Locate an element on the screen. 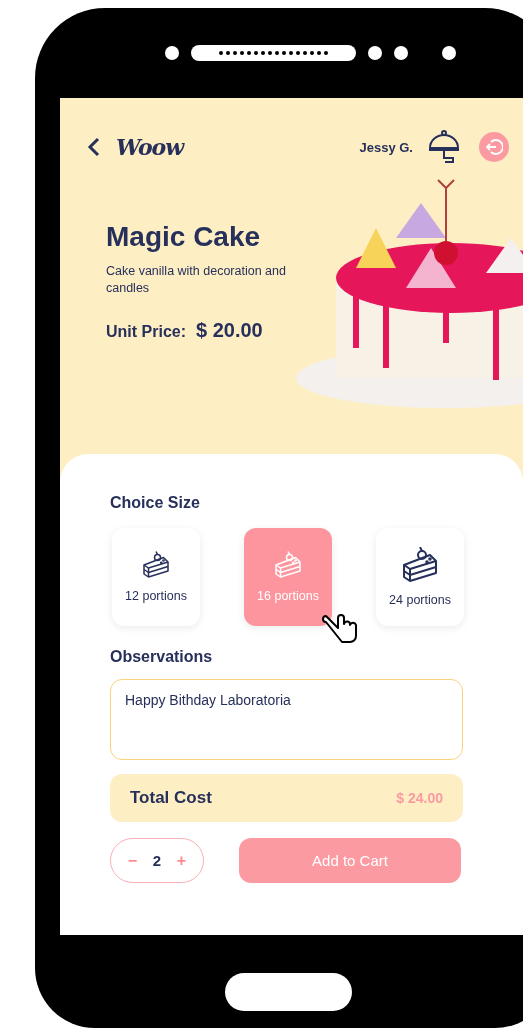 The width and height of the screenshot is (523, 1033). product-title: Magic Cake is located at coordinates (184, 237).